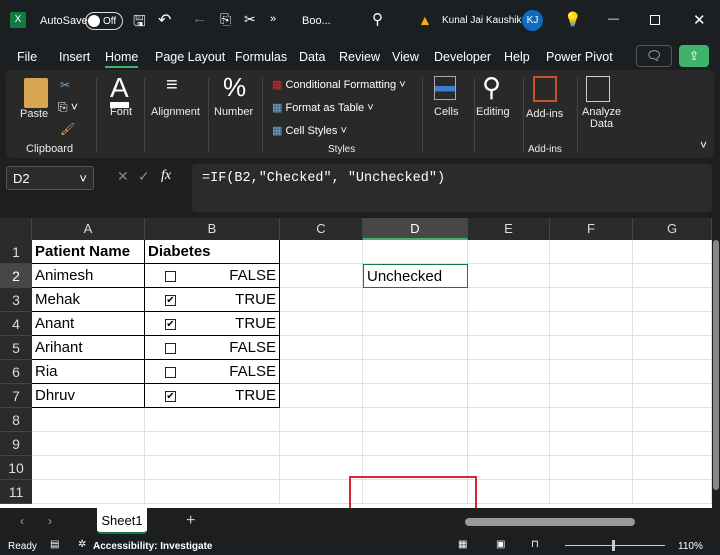 The width and height of the screenshot is (720, 555). I want to click on formula-input: =IF(B2,"Checked", "Unchecked"), so click(452, 188).